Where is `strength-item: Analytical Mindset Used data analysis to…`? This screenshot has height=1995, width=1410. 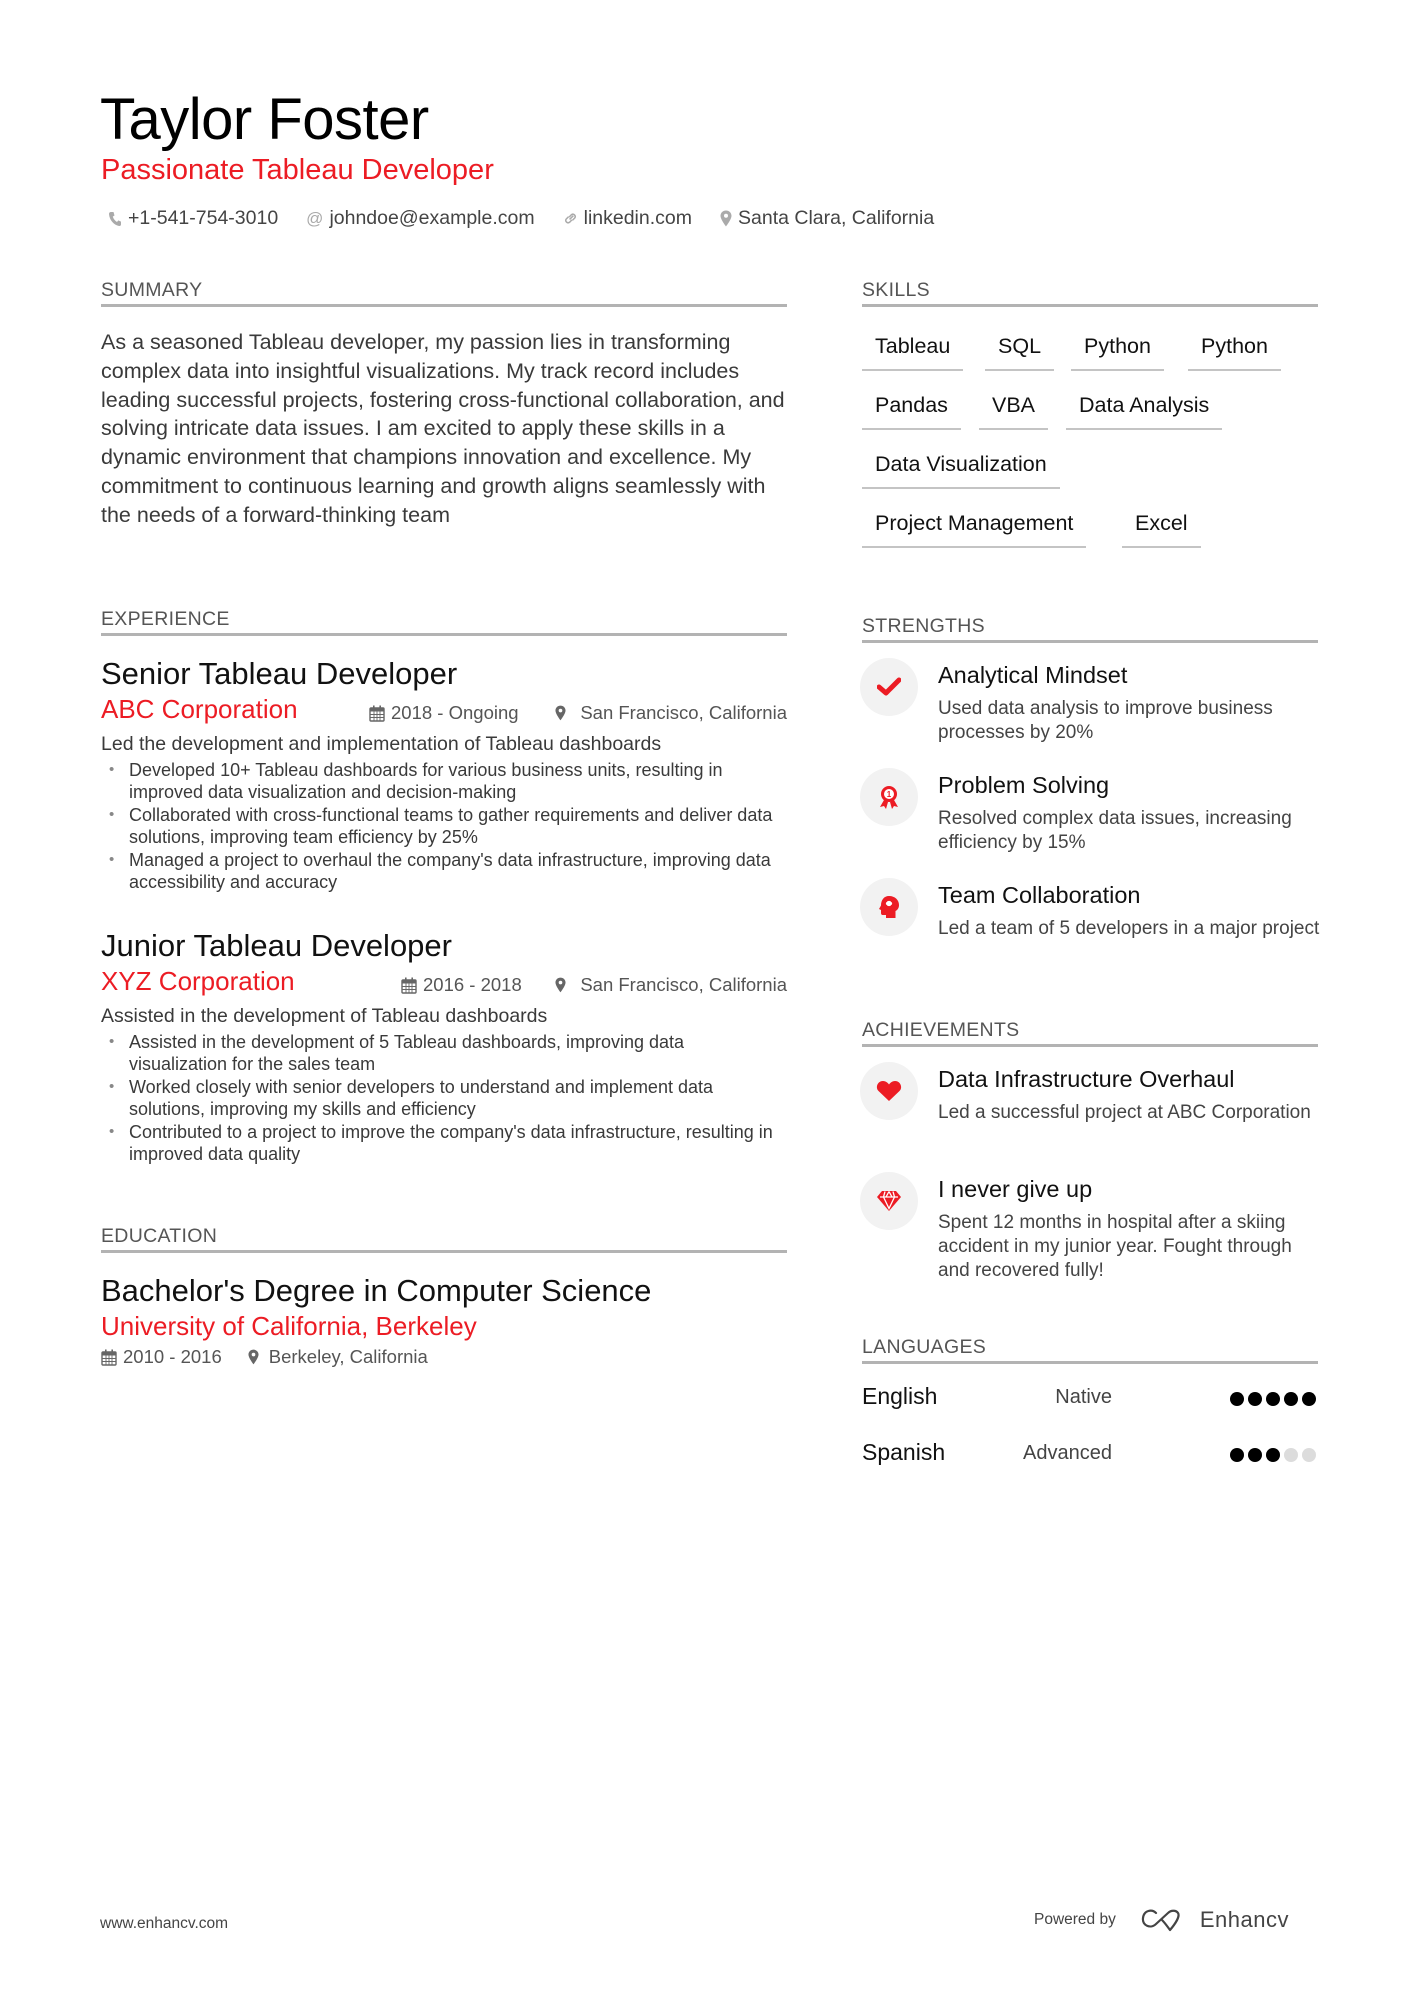 strength-item: Analytical Mindset Used data analysis to… is located at coordinates (1090, 708).